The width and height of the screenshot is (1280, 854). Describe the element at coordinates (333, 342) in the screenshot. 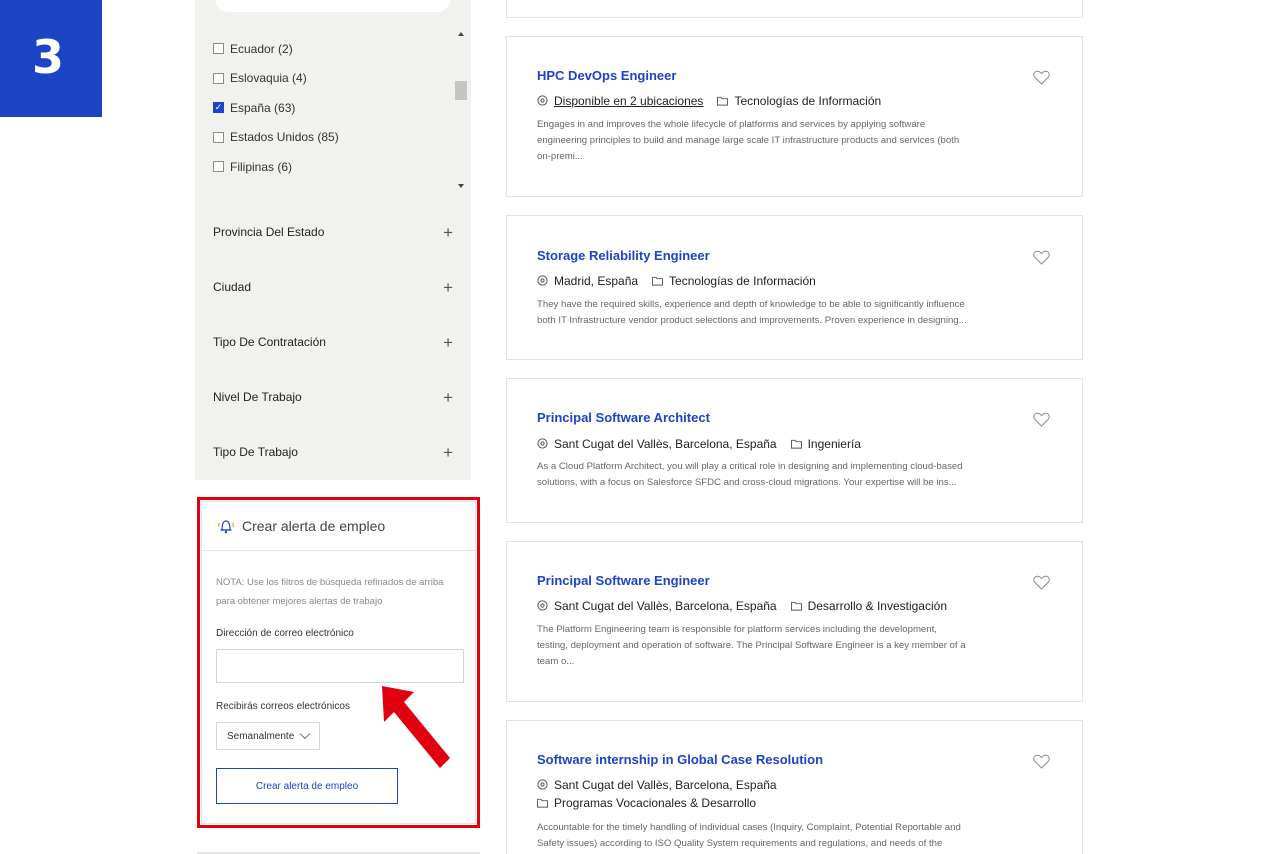

I see `filter-tipo-contratacion: Tipo De Contratación +` at that location.